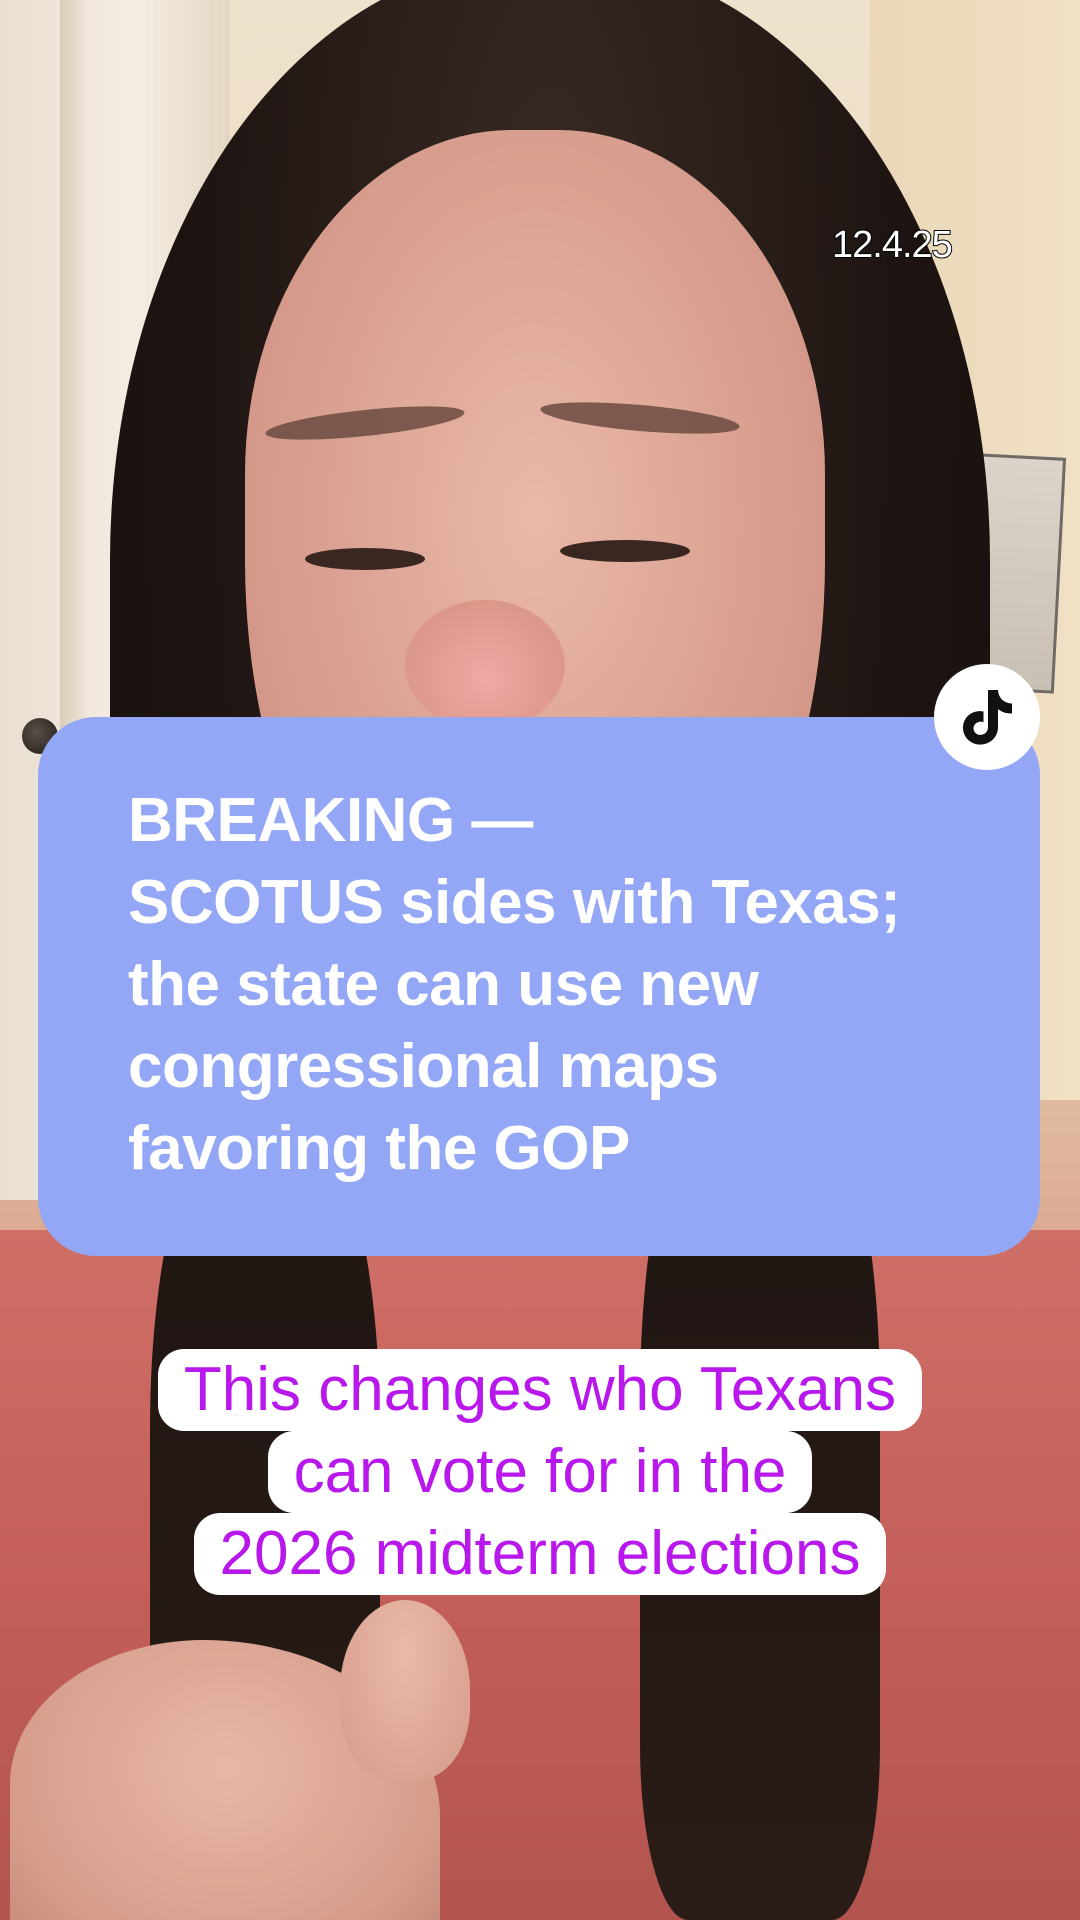  Describe the element at coordinates (540, 1554) in the screenshot. I see `caption-line: 2026 midterm elections` at that location.